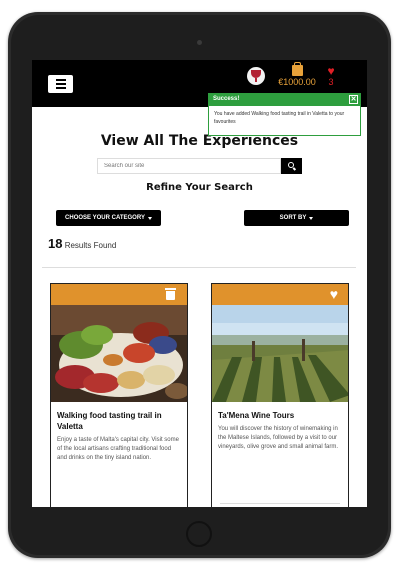  What do you see at coordinates (331, 82) in the screenshot?
I see `favourites-count: 3` at bounding box center [331, 82].